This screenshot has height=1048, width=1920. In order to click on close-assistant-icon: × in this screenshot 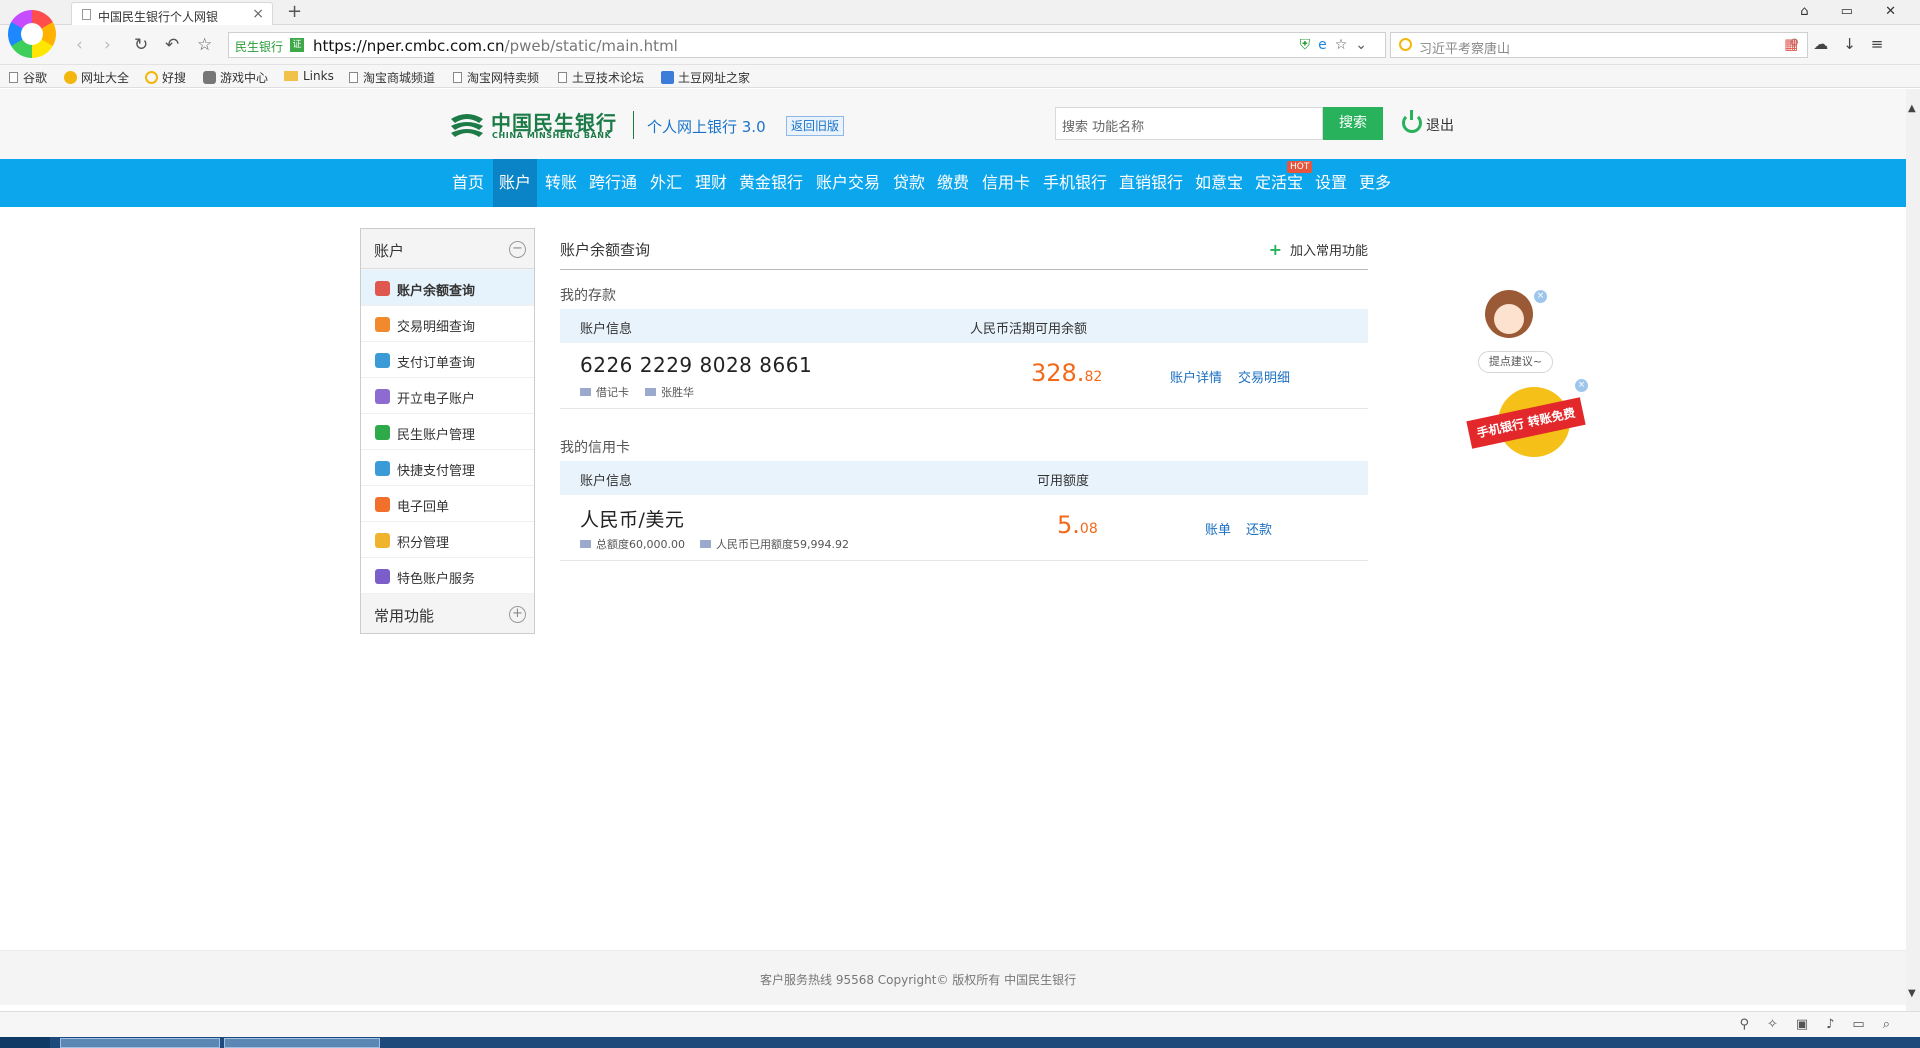, I will do `click(1540, 296)`.